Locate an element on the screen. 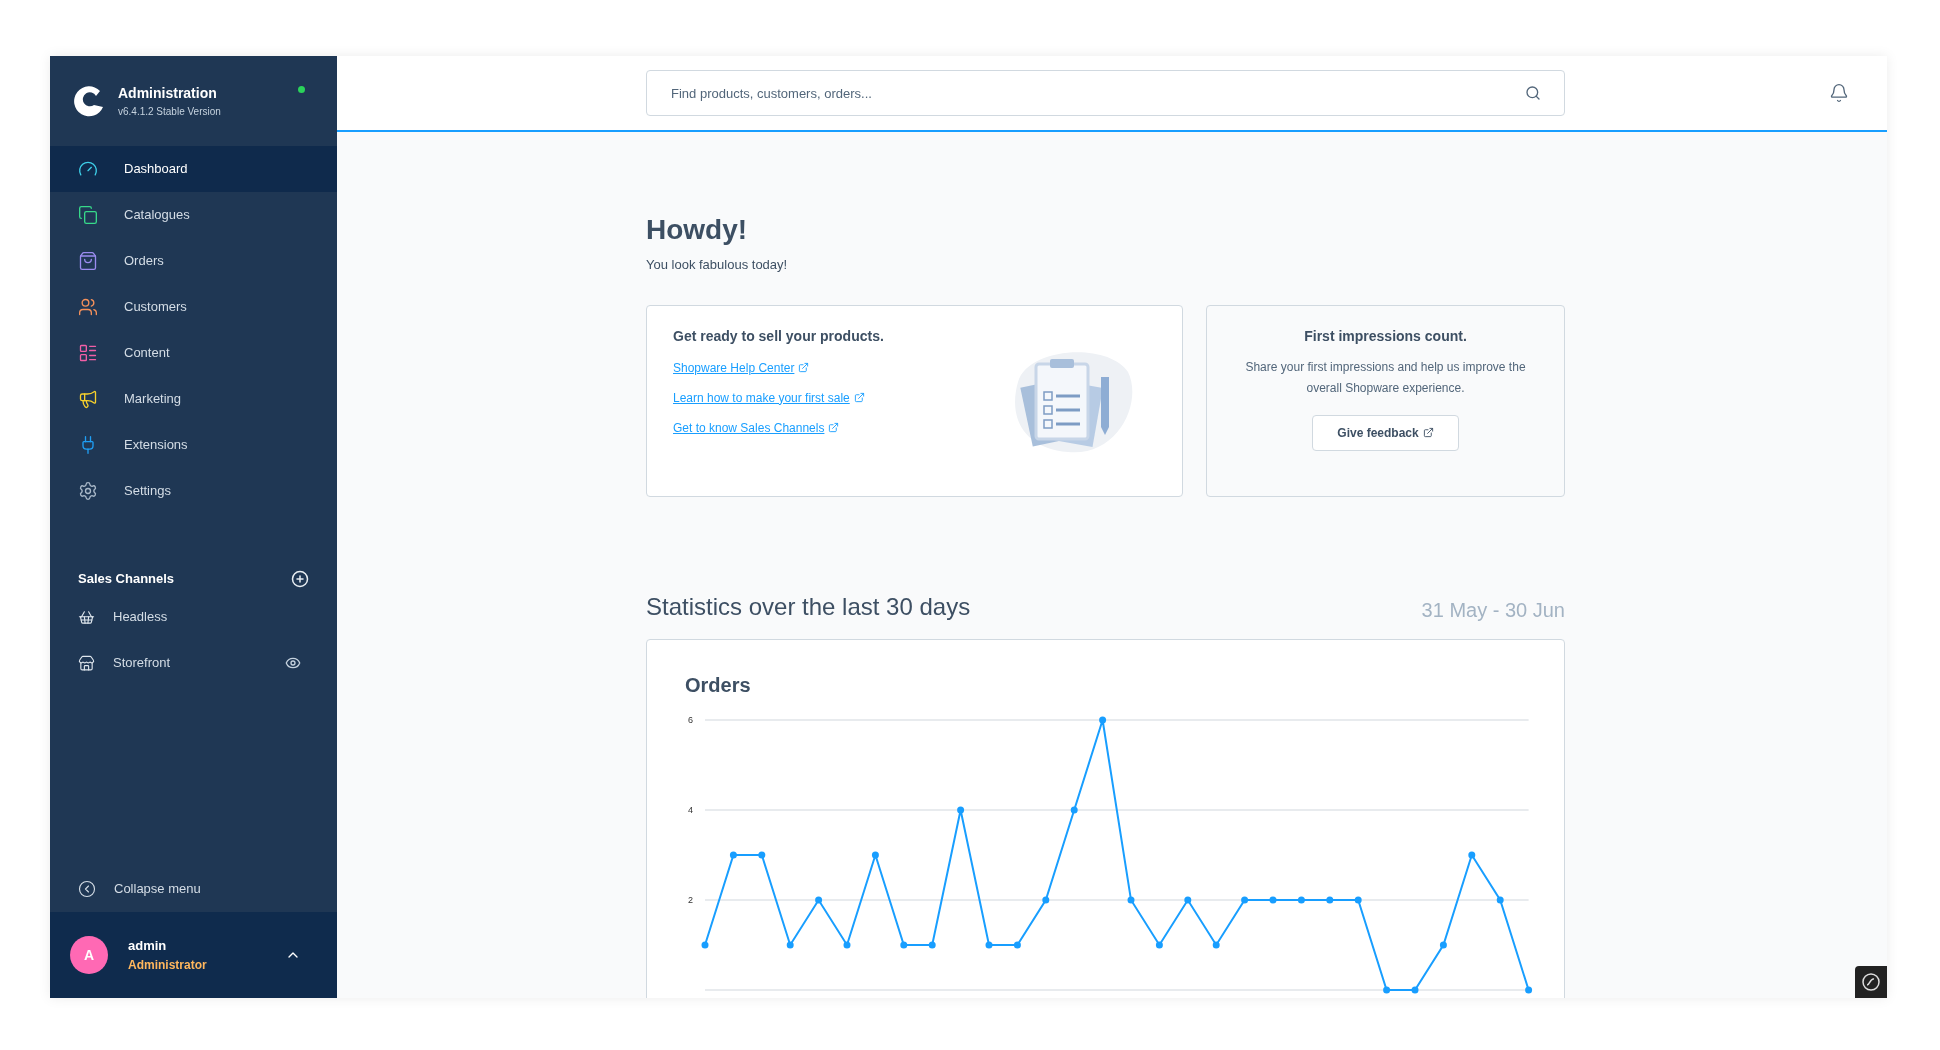 The image size is (1940, 1050). card-title: First impressions count. is located at coordinates (1385, 336).